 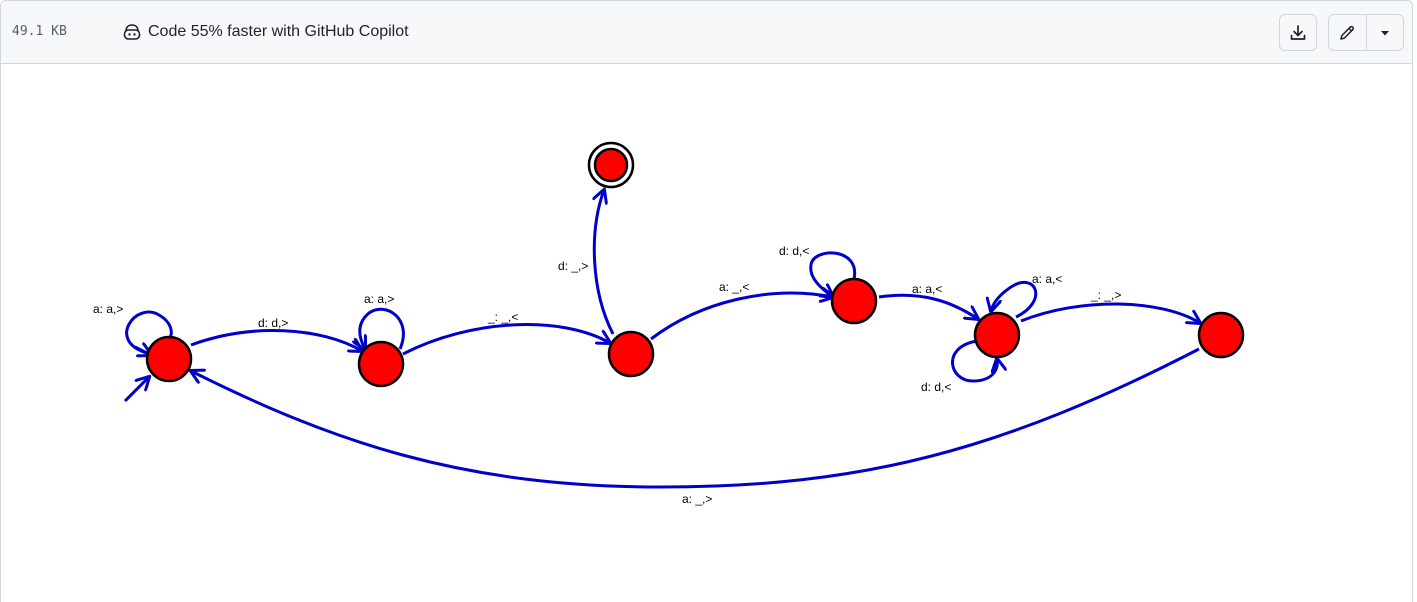 I want to click on copilot-promo-link: Code 55% faster with GitHub Copilot, so click(x=265, y=32).